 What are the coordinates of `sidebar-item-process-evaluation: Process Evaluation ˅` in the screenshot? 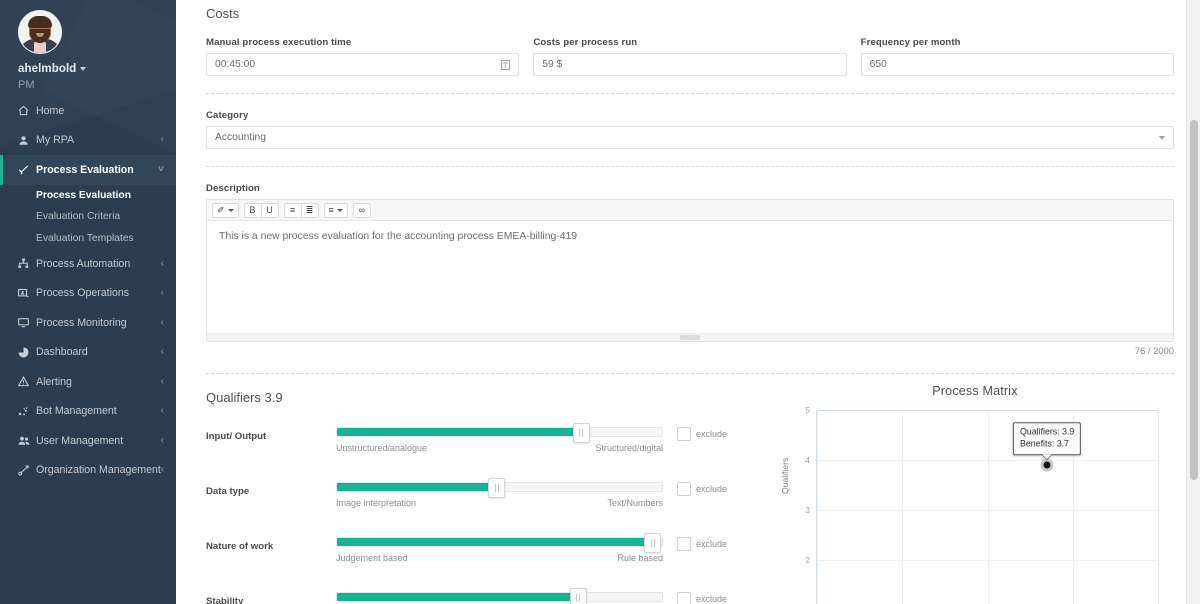 It's located at (88, 170).